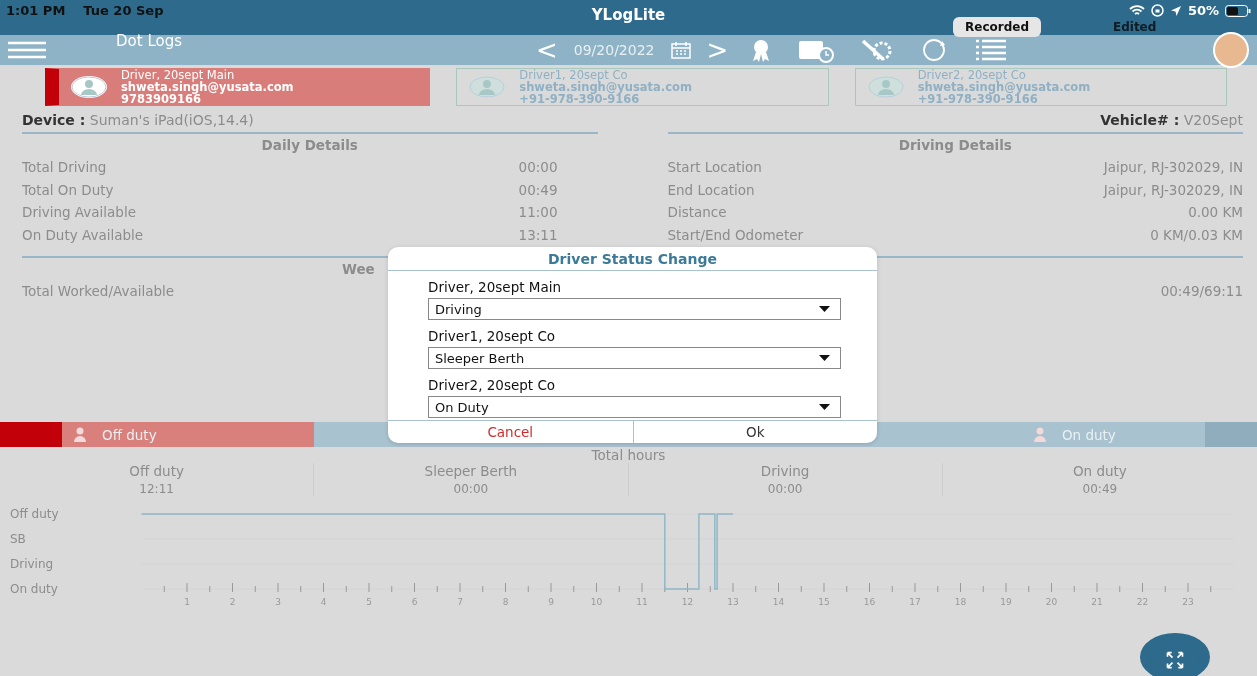 Image resolution: width=1257 pixels, height=676 pixels. What do you see at coordinates (187, 602) in the screenshot?
I see `hour-label: 1` at bounding box center [187, 602].